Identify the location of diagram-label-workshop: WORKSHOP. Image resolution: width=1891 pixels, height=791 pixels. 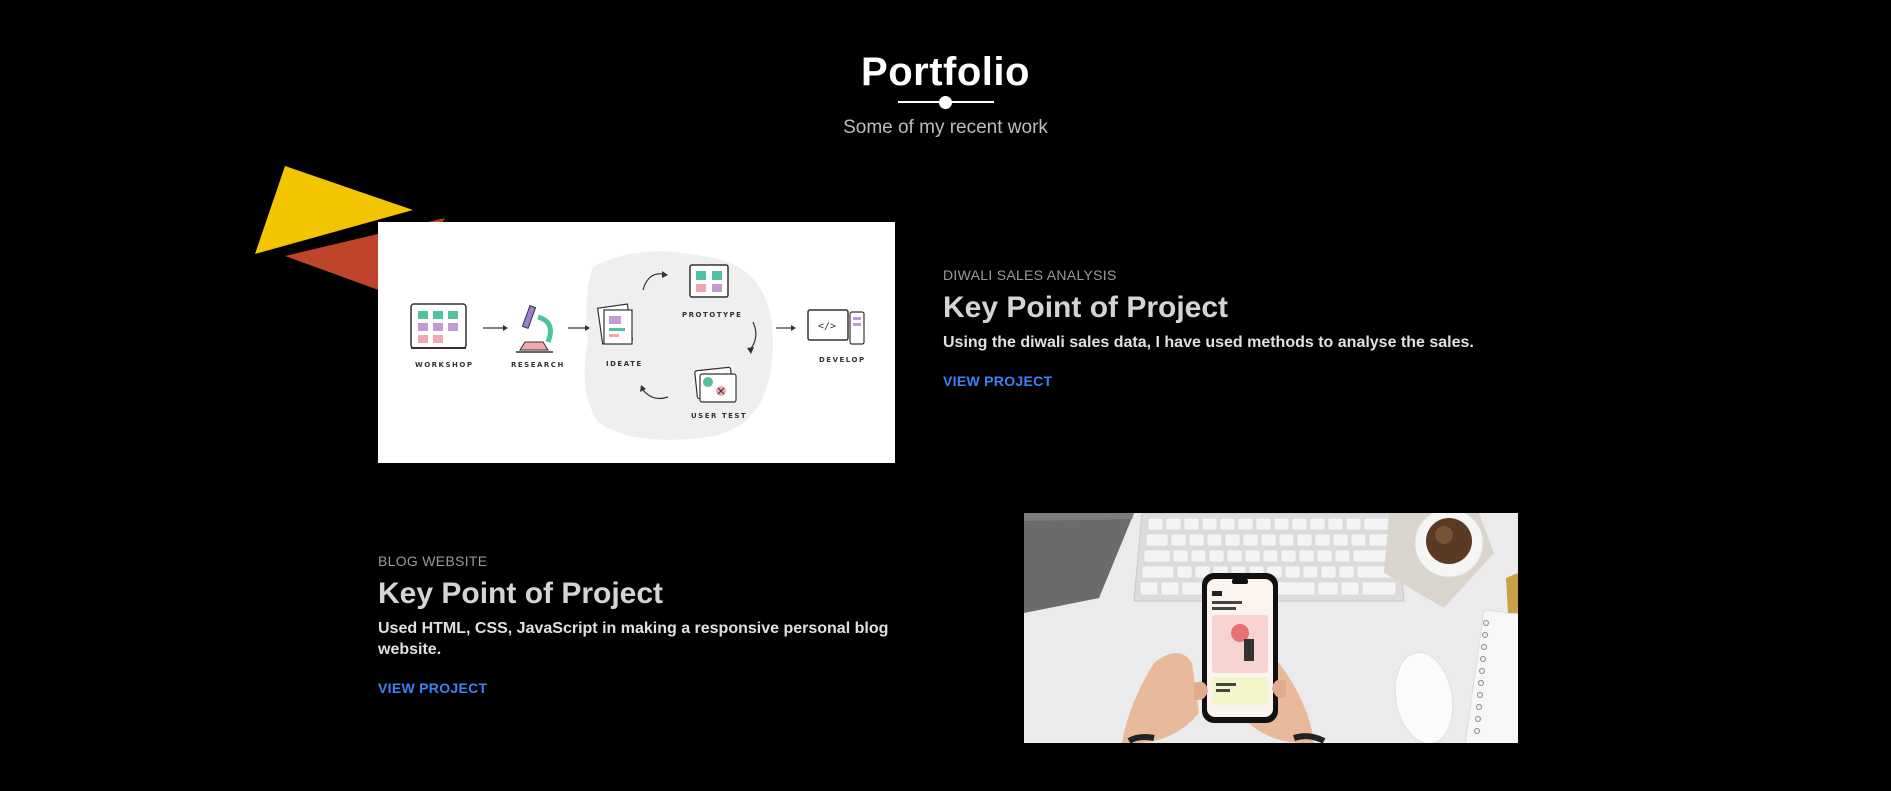
(444, 365).